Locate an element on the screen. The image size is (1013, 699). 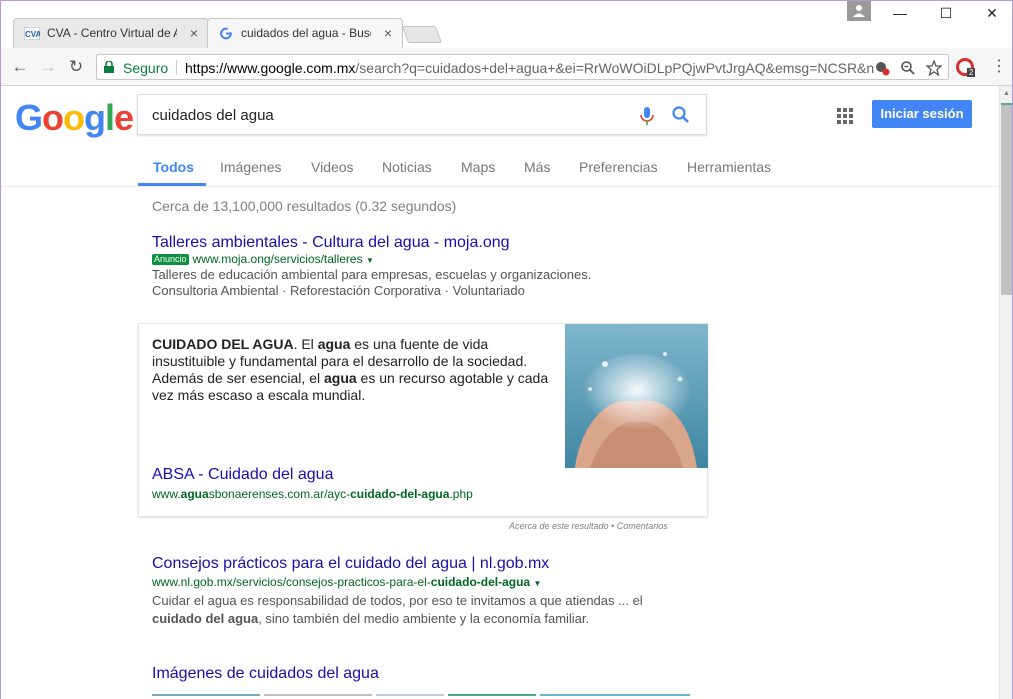
tab-images: Imágenes is located at coordinates (250, 167).